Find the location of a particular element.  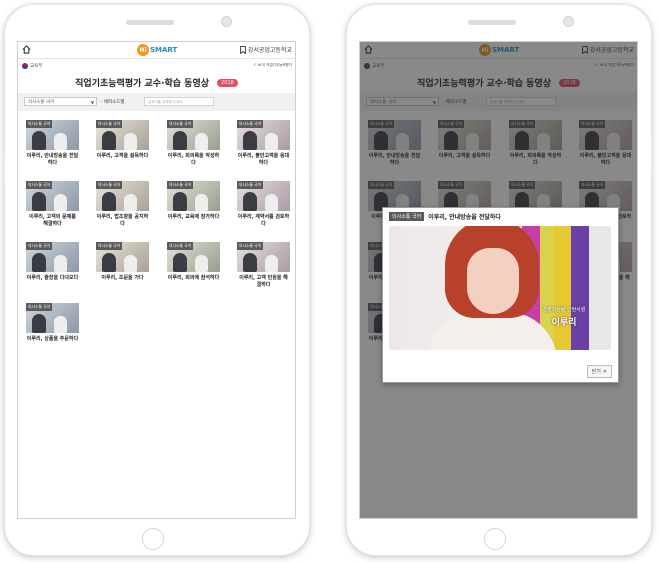

episode-search-input: 검색어를 입력해 주세요 is located at coordinates (179, 101).